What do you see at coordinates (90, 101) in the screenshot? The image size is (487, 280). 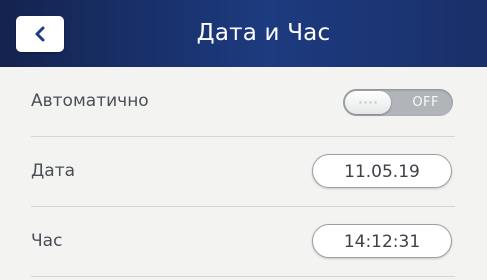 I see `automatic-label: Автоматично` at bounding box center [90, 101].